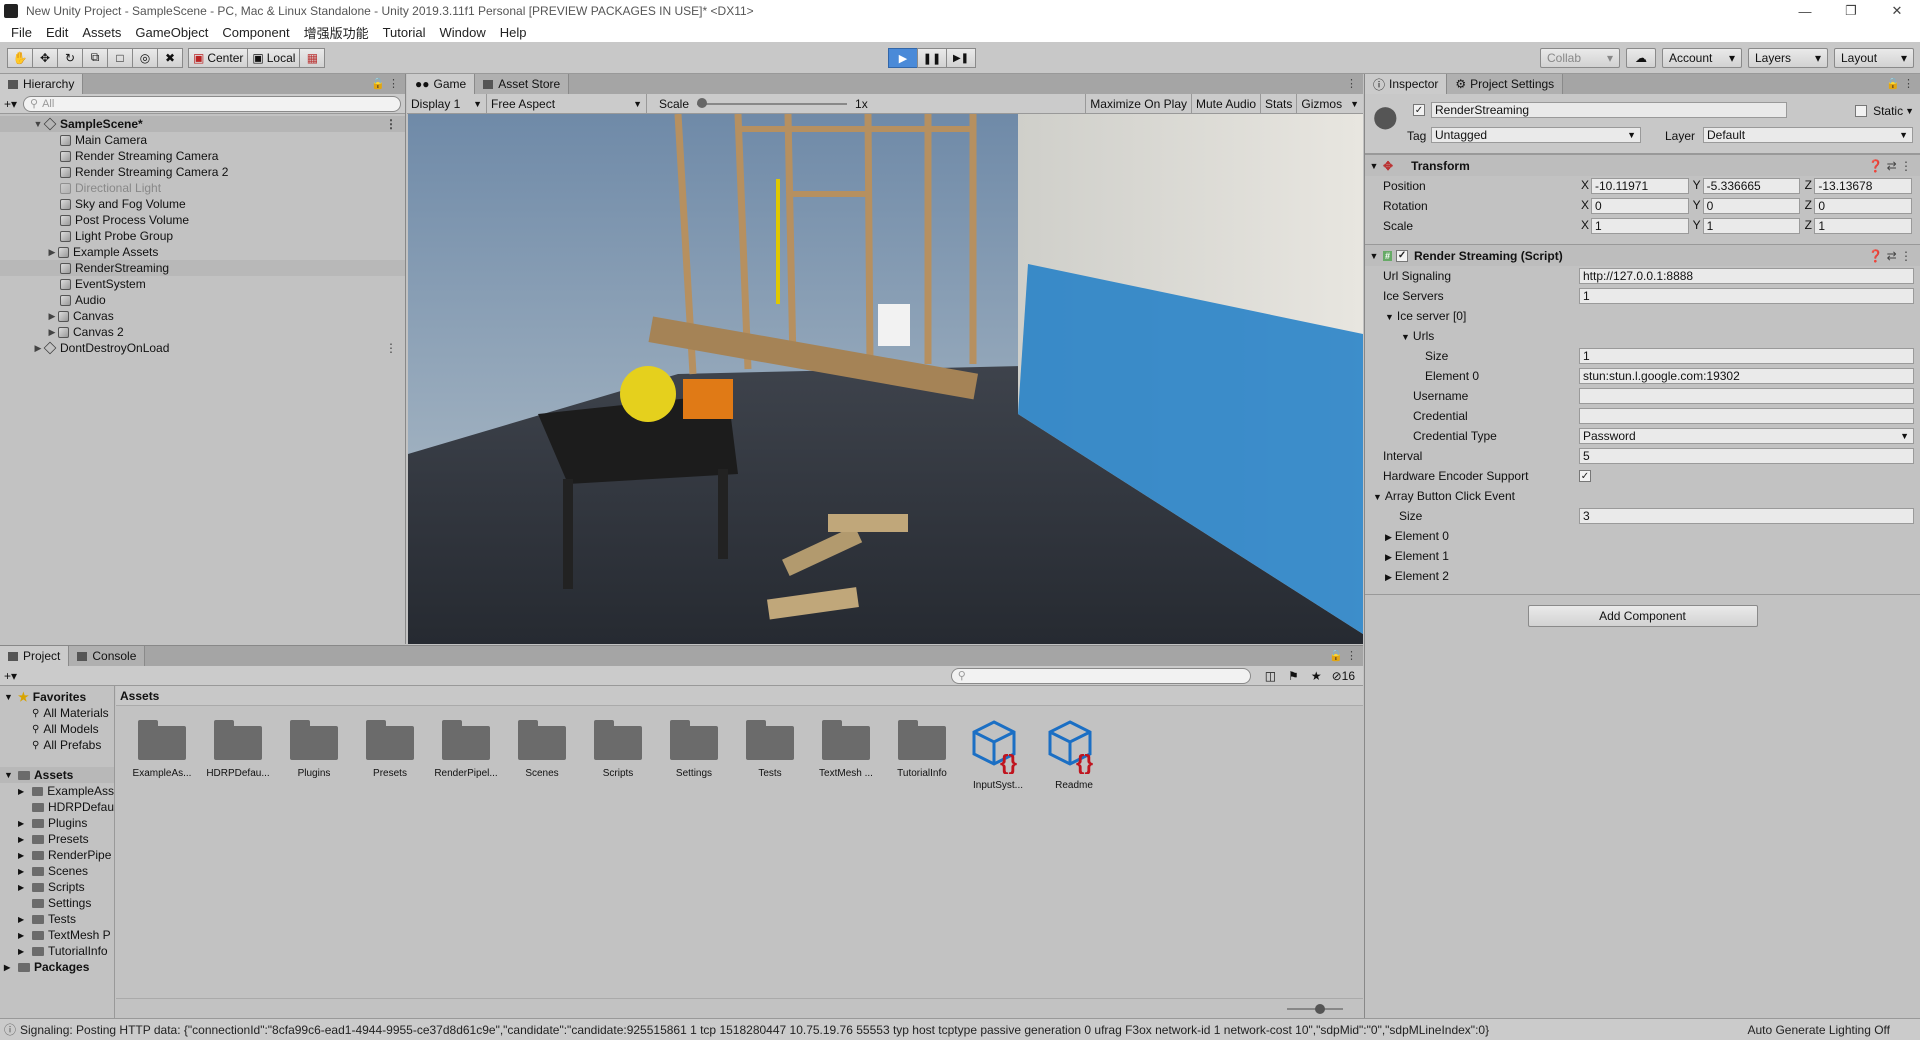 This screenshot has width=1920, height=1040. I want to click on tab-asset-store: Asset Store, so click(522, 84).